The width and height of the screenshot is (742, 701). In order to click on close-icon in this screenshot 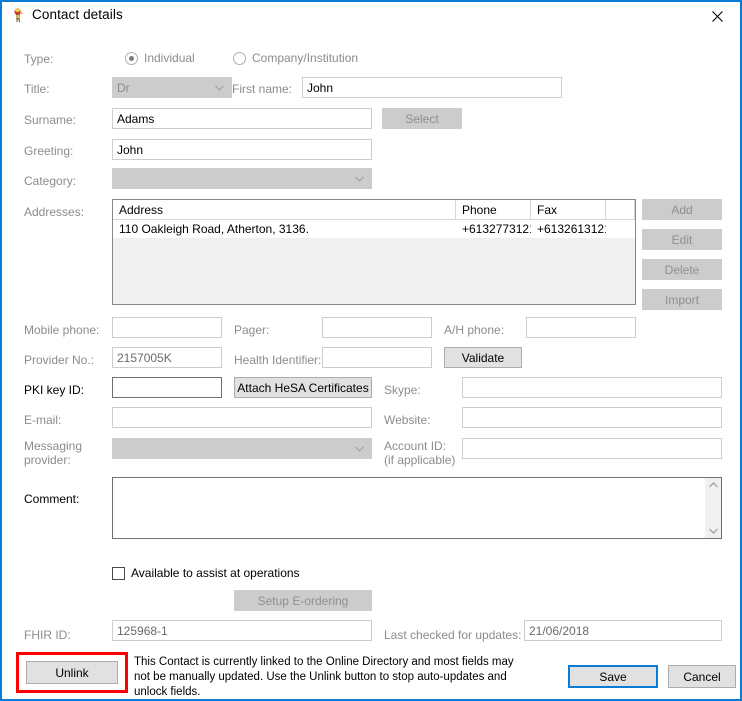, I will do `click(717, 16)`.